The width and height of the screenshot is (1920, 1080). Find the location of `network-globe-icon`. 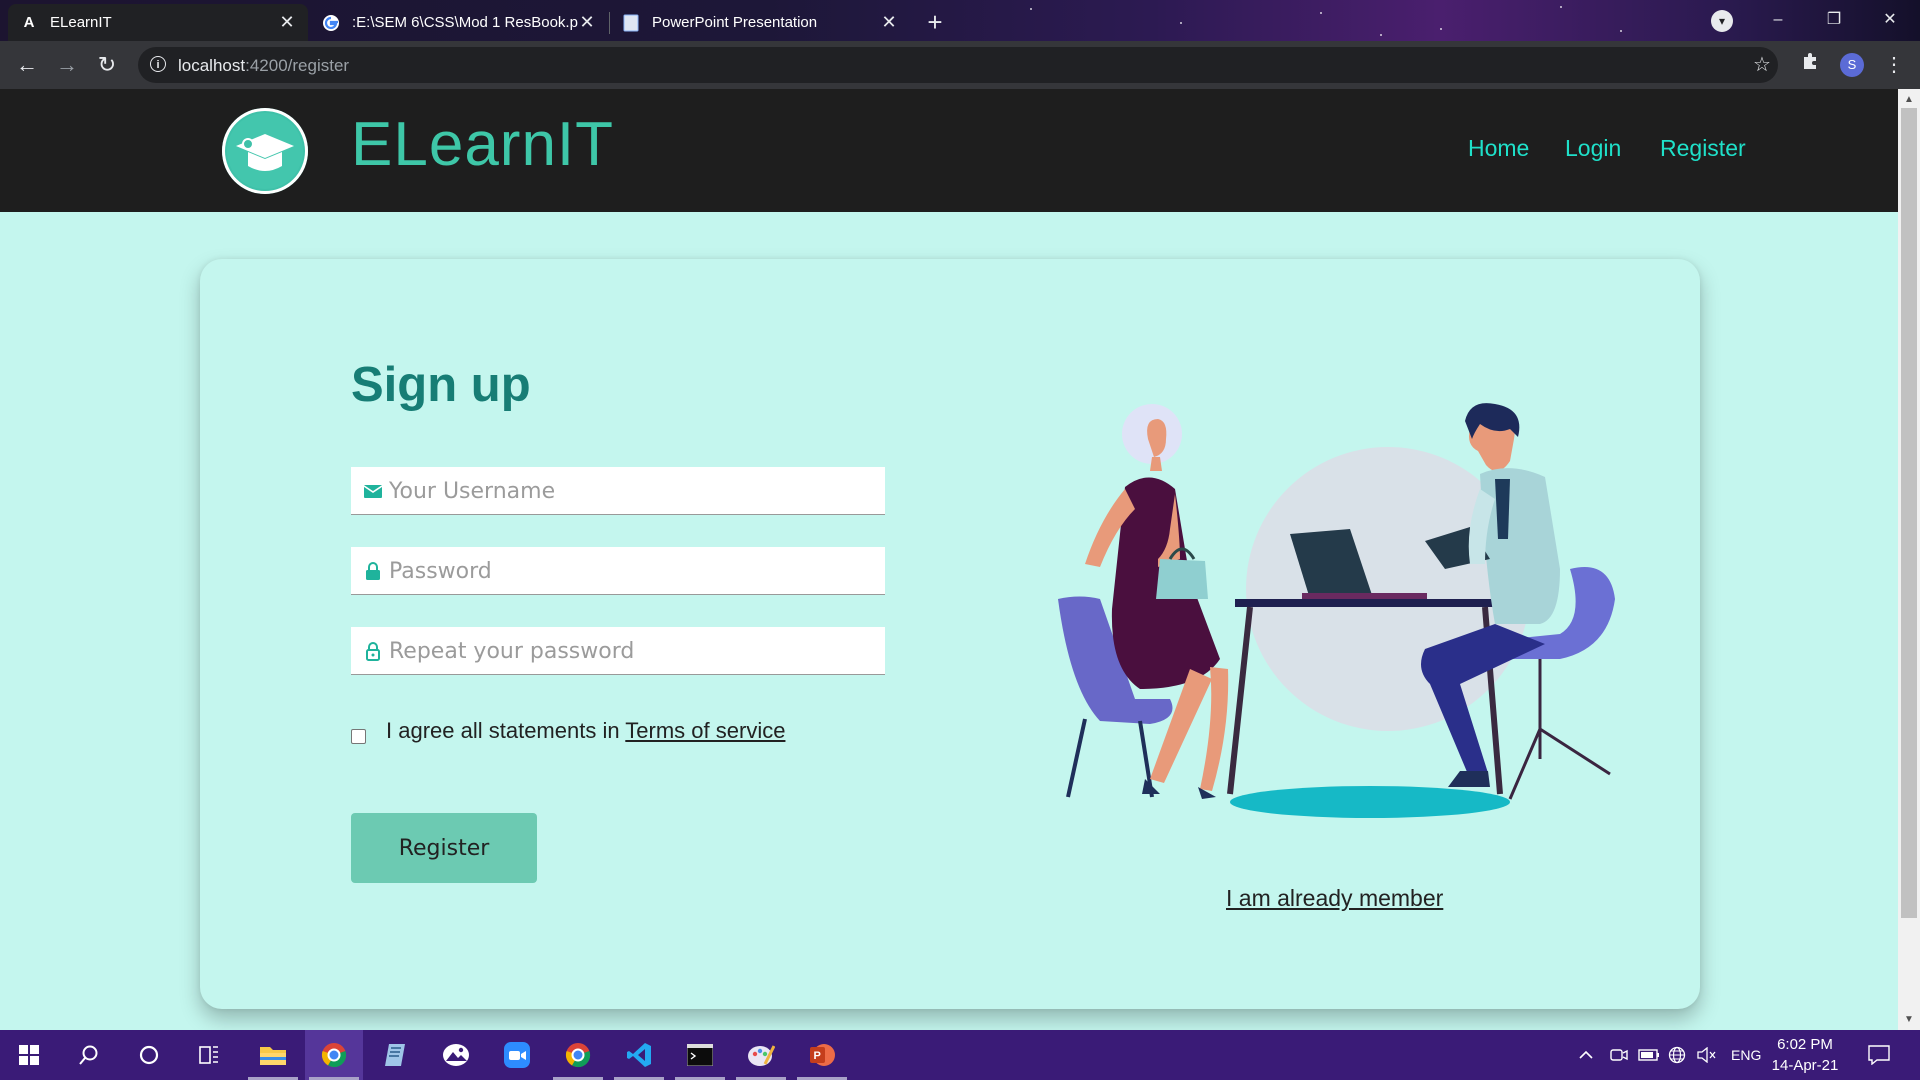

network-globe-icon is located at coordinates (1677, 1055).